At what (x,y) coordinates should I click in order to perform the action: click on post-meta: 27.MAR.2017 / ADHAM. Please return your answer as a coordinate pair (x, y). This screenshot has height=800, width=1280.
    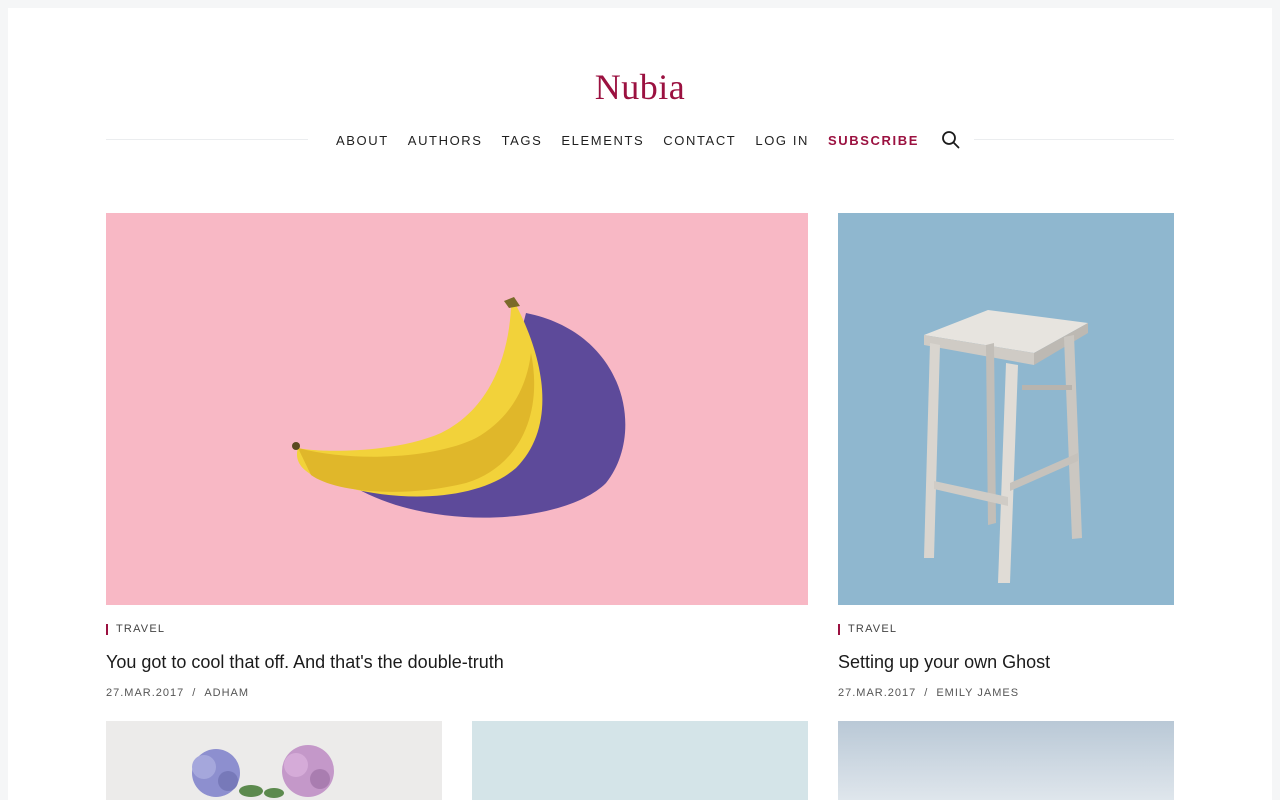
    Looking at the image, I should click on (177, 693).